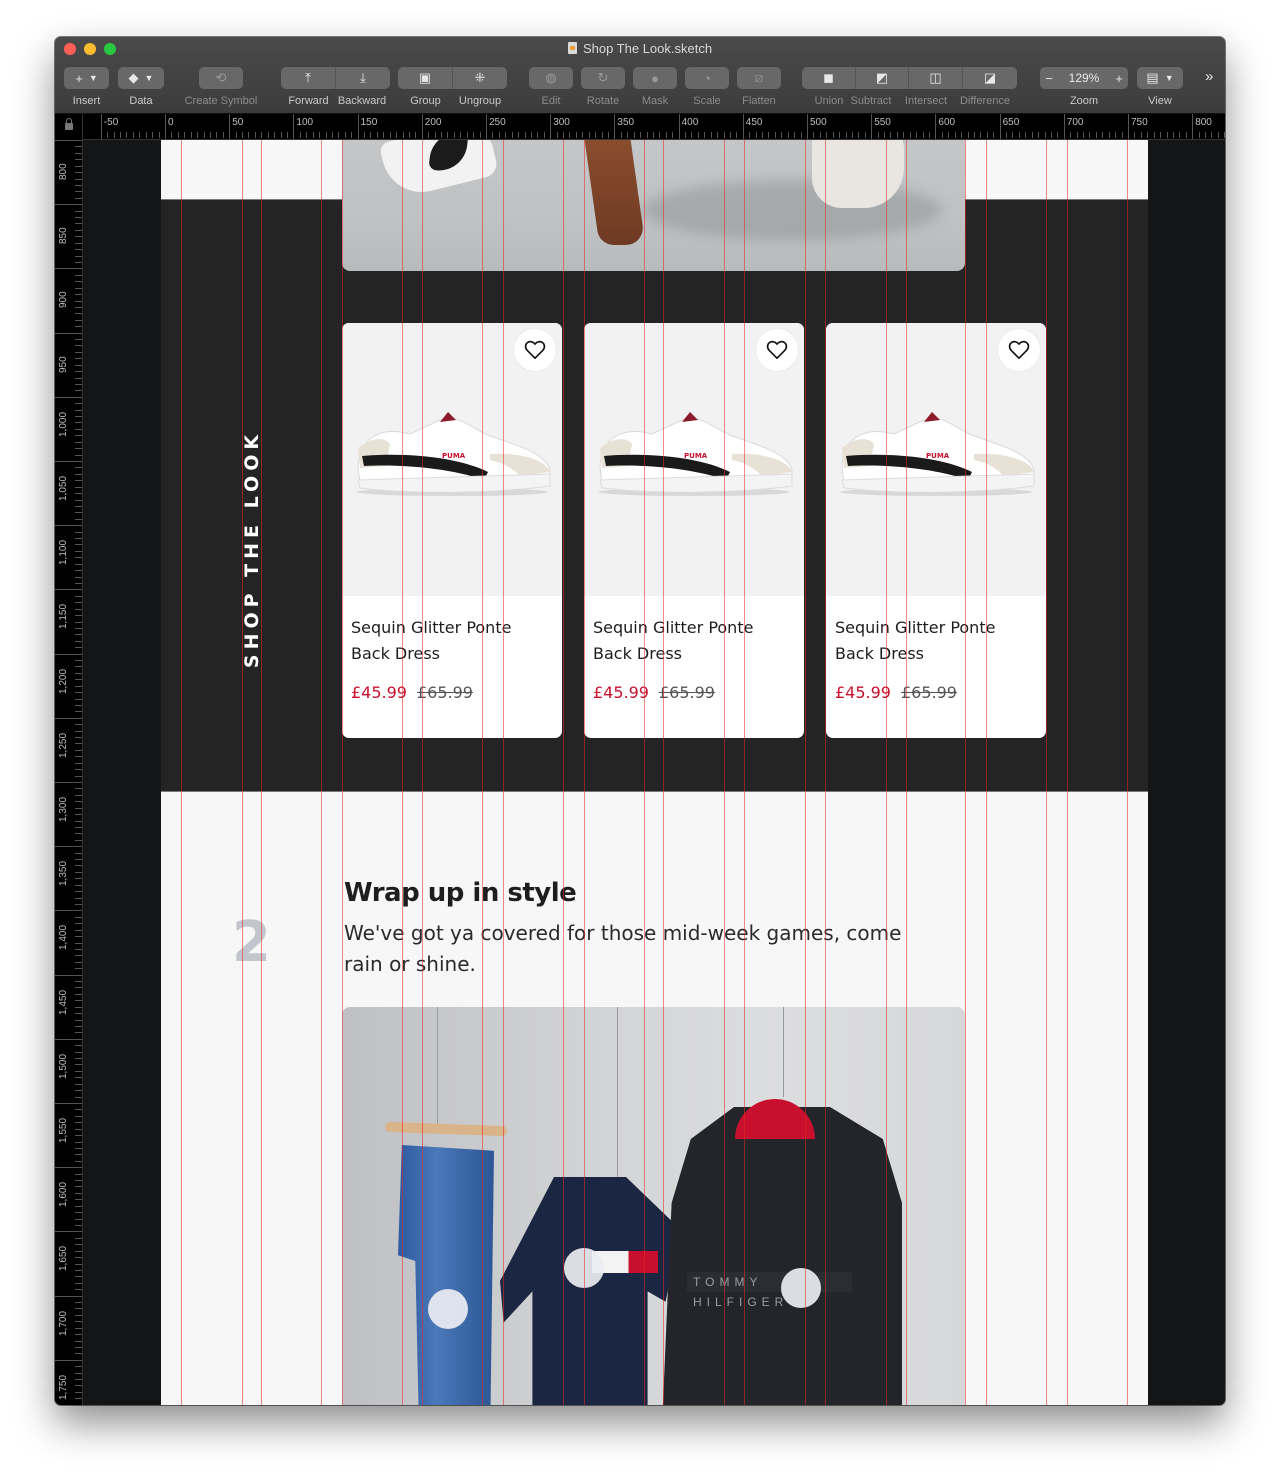 Image resolution: width=1280 pixels, height=1479 pixels. I want to click on zoom-in-button: +, so click(1119, 78).